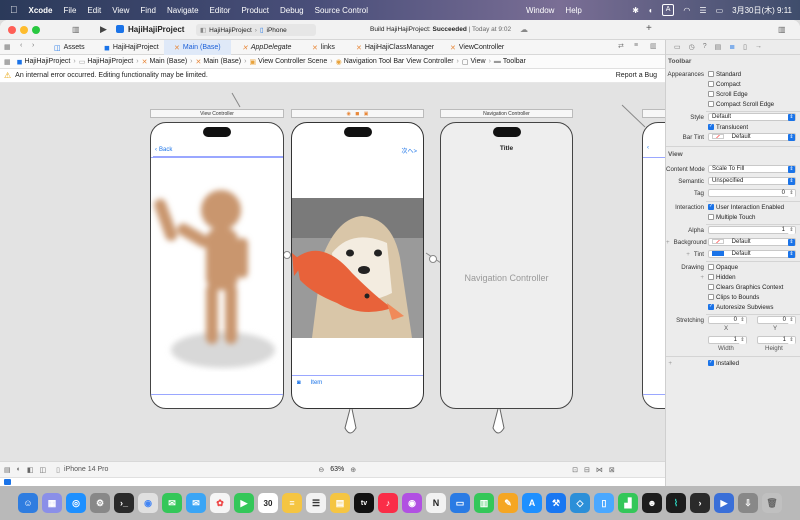  What do you see at coordinates (316, 503) in the screenshot?
I see `reminders-icon: ☰` at bounding box center [316, 503].